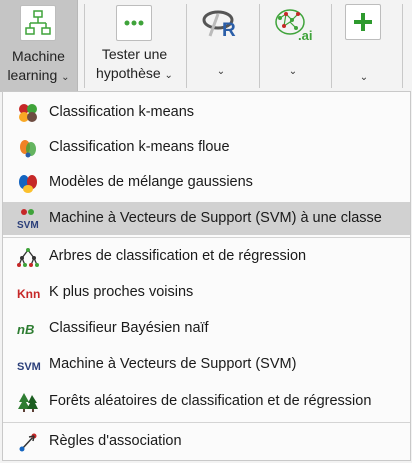  Describe the element at coordinates (39, 46) in the screenshot. I see `machine-learning-button: Machine learning ⌄` at that location.